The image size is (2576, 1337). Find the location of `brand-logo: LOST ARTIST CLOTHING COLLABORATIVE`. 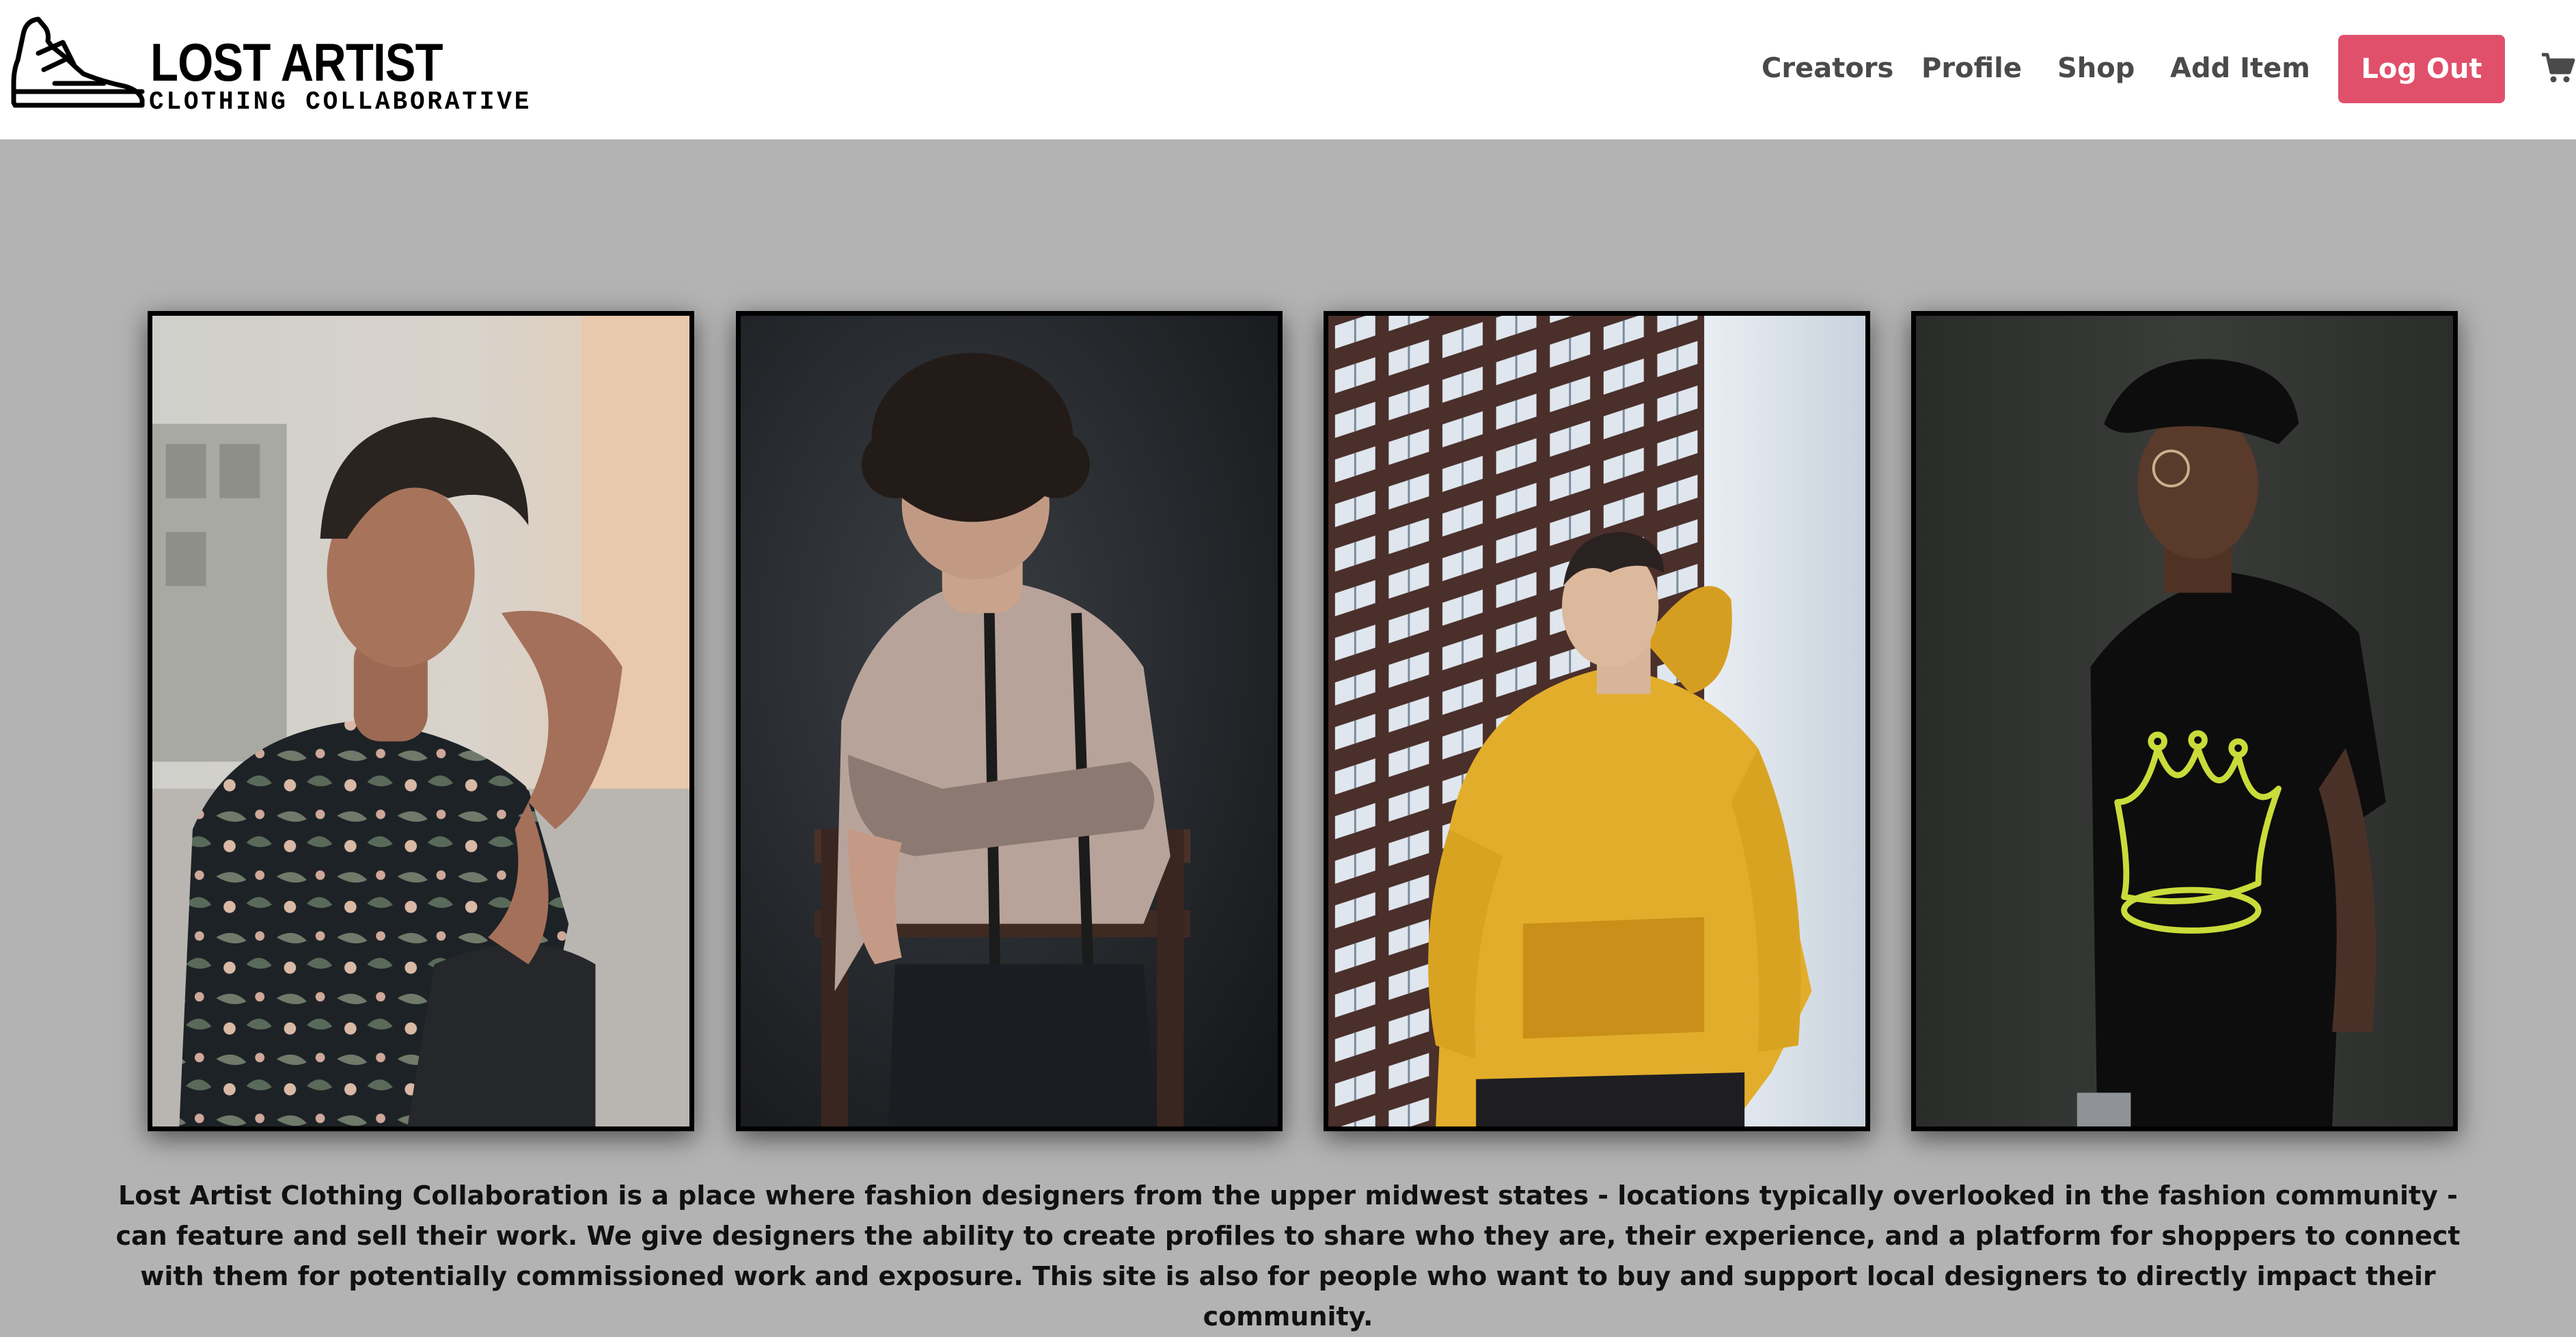

brand-logo: LOST ARTIST CLOTHING COLLABORATIVE is located at coordinates (308, 66).